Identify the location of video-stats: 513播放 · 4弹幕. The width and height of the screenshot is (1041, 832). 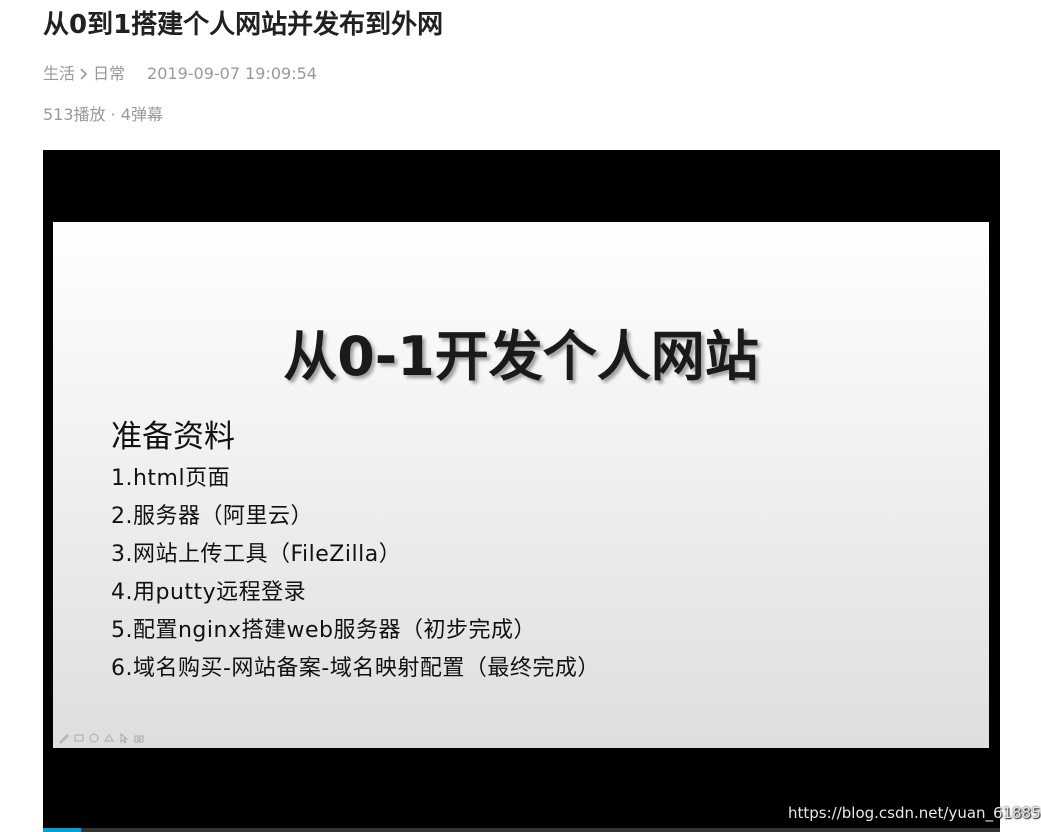
(103, 114).